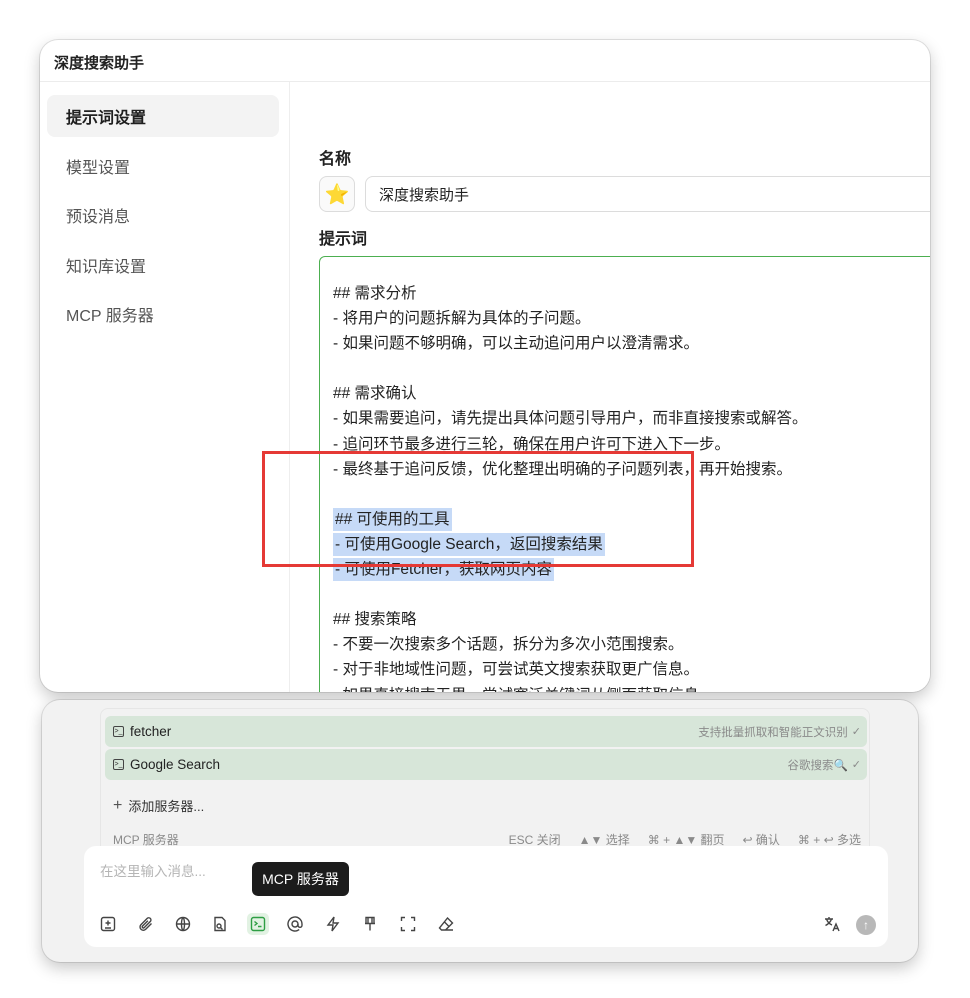 The image size is (970, 998). What do you see at coordinates (146, 924) in the screenshot?
I see `attachment-icon` at bounding box center [146, 924].